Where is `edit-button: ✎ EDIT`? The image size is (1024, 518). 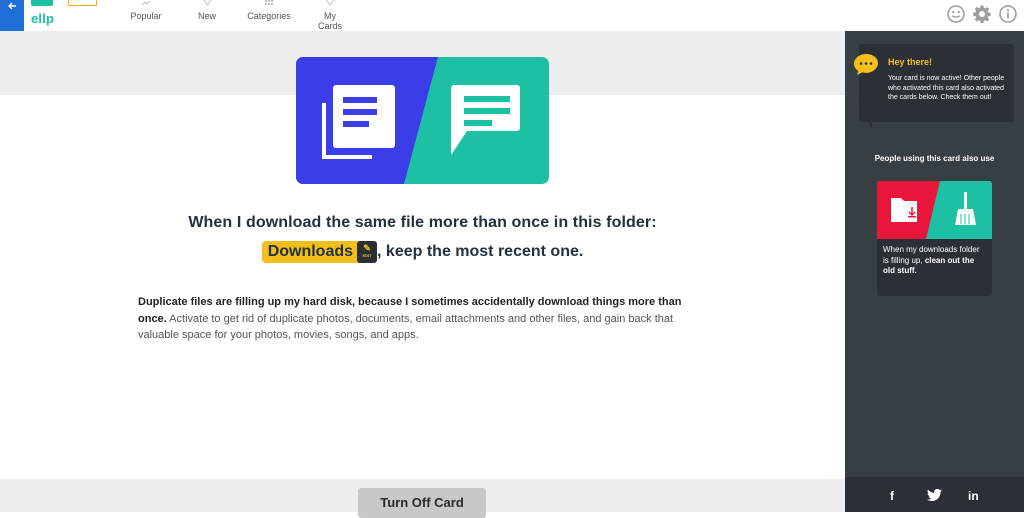
edit-button: ✎ EDIT is located at coordinates (367, 252).